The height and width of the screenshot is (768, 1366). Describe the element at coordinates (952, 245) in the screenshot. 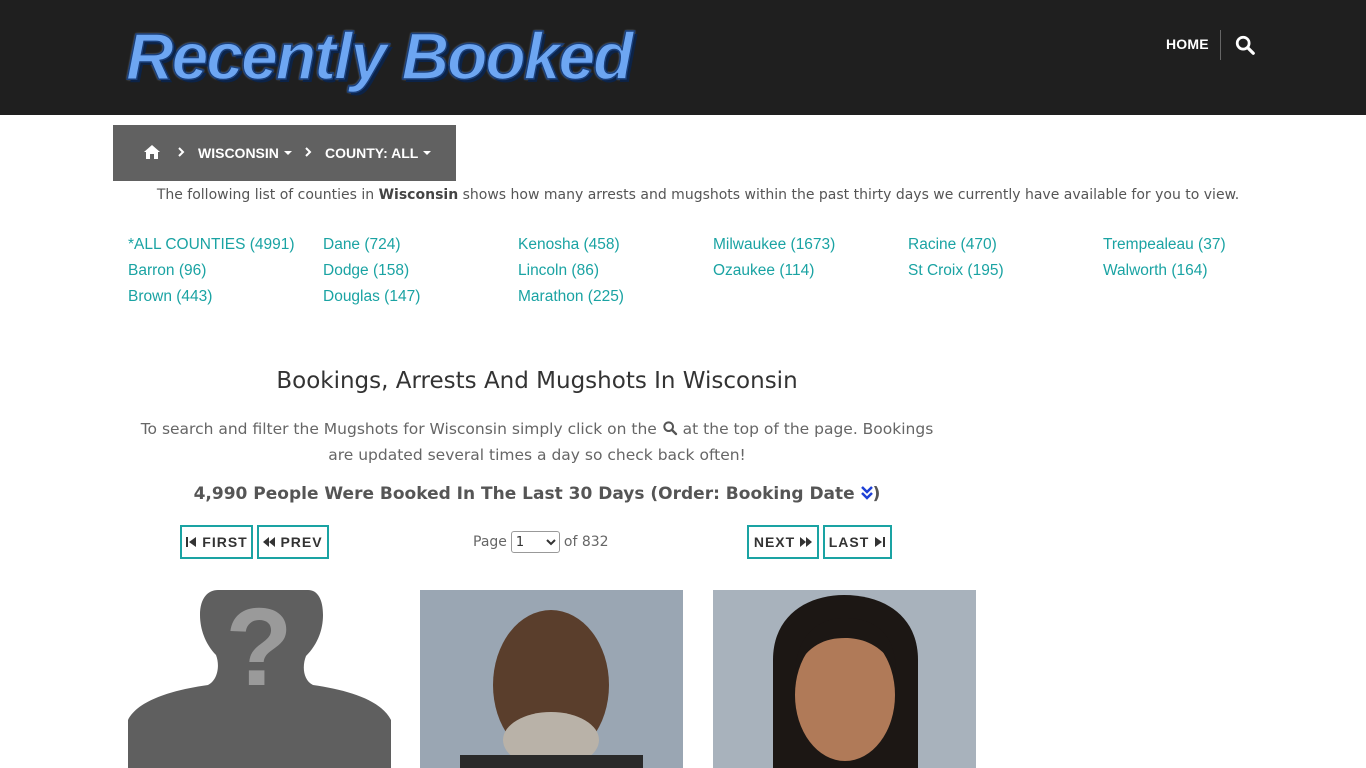

I see `county-link-racine: Racine (470)` at that location.